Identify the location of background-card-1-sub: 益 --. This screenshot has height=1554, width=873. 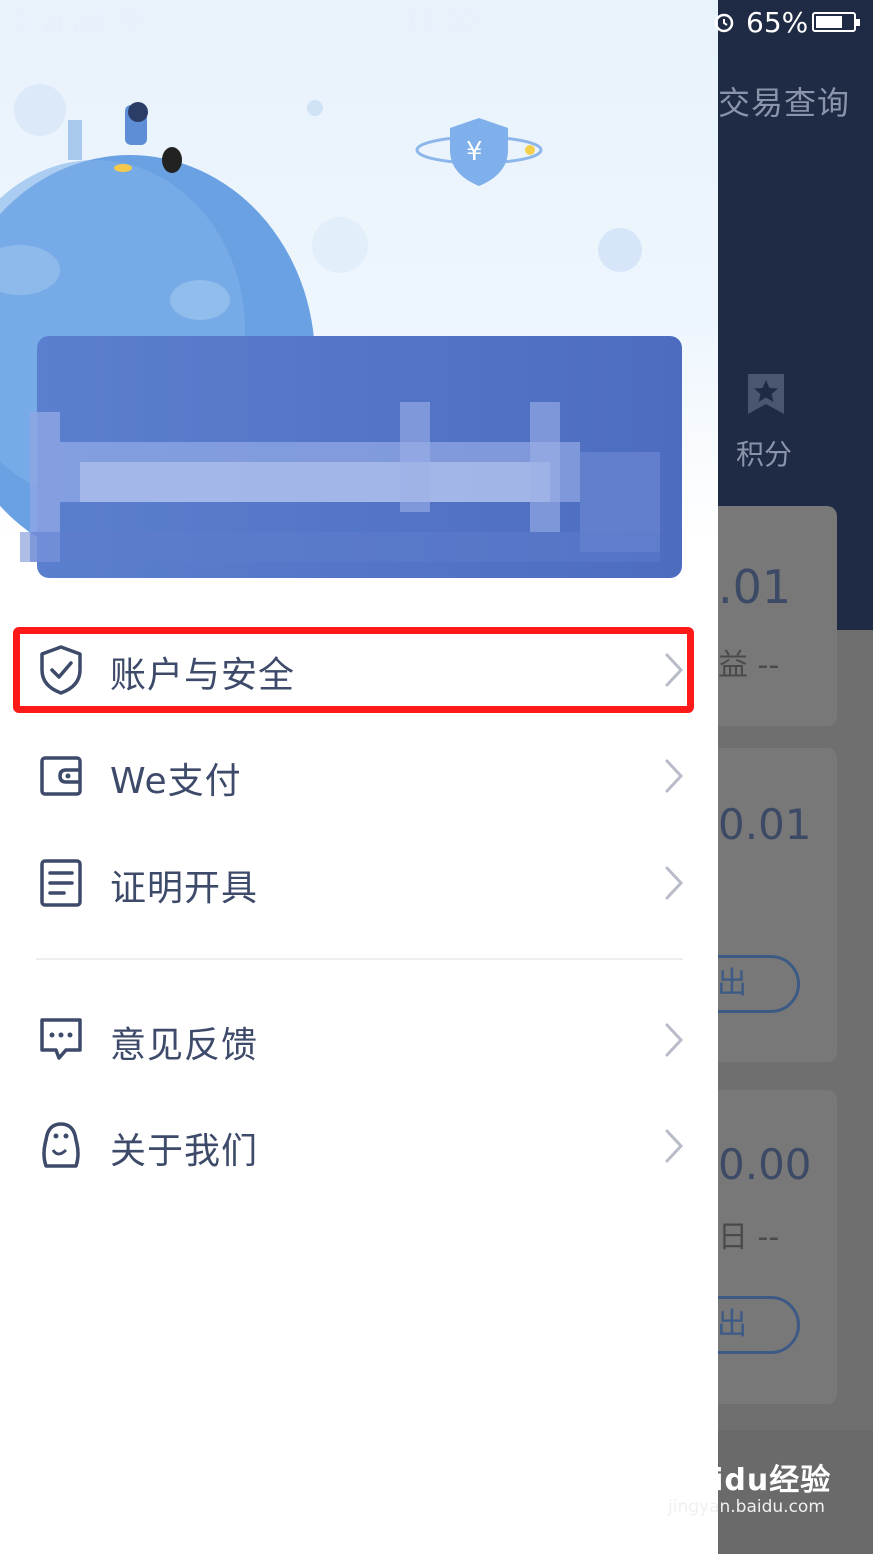
(749, 665).